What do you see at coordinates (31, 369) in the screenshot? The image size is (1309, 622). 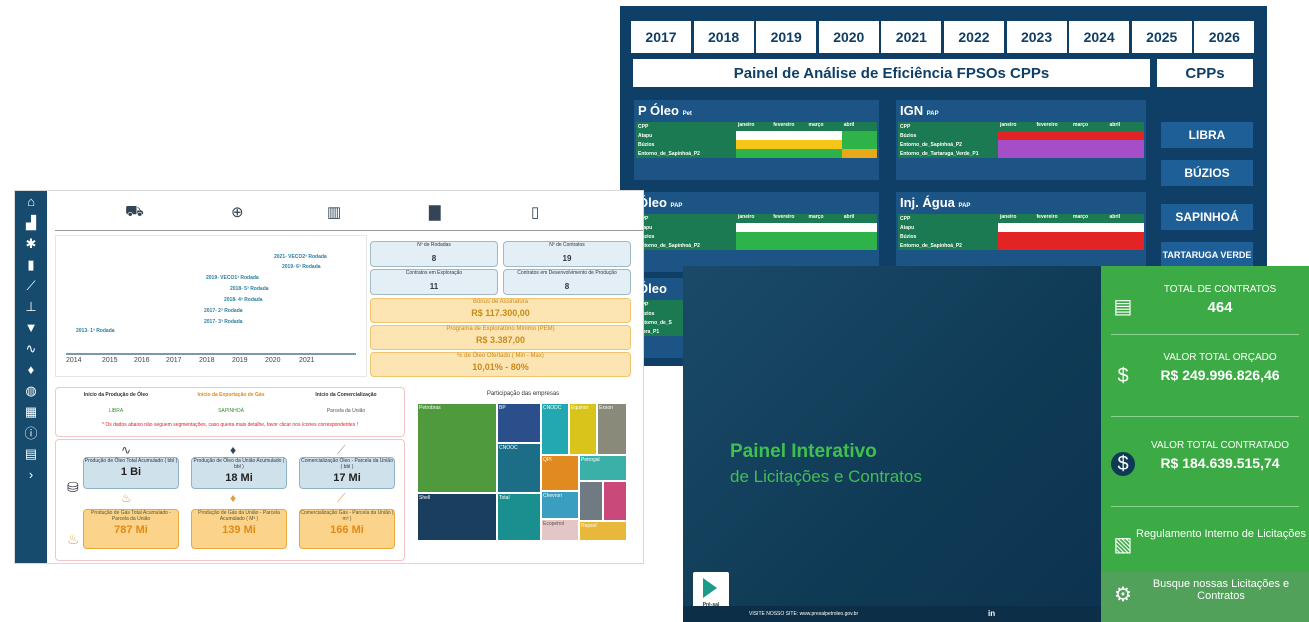 I see `flame-icon: ♦` at bounding box center [31, 369].